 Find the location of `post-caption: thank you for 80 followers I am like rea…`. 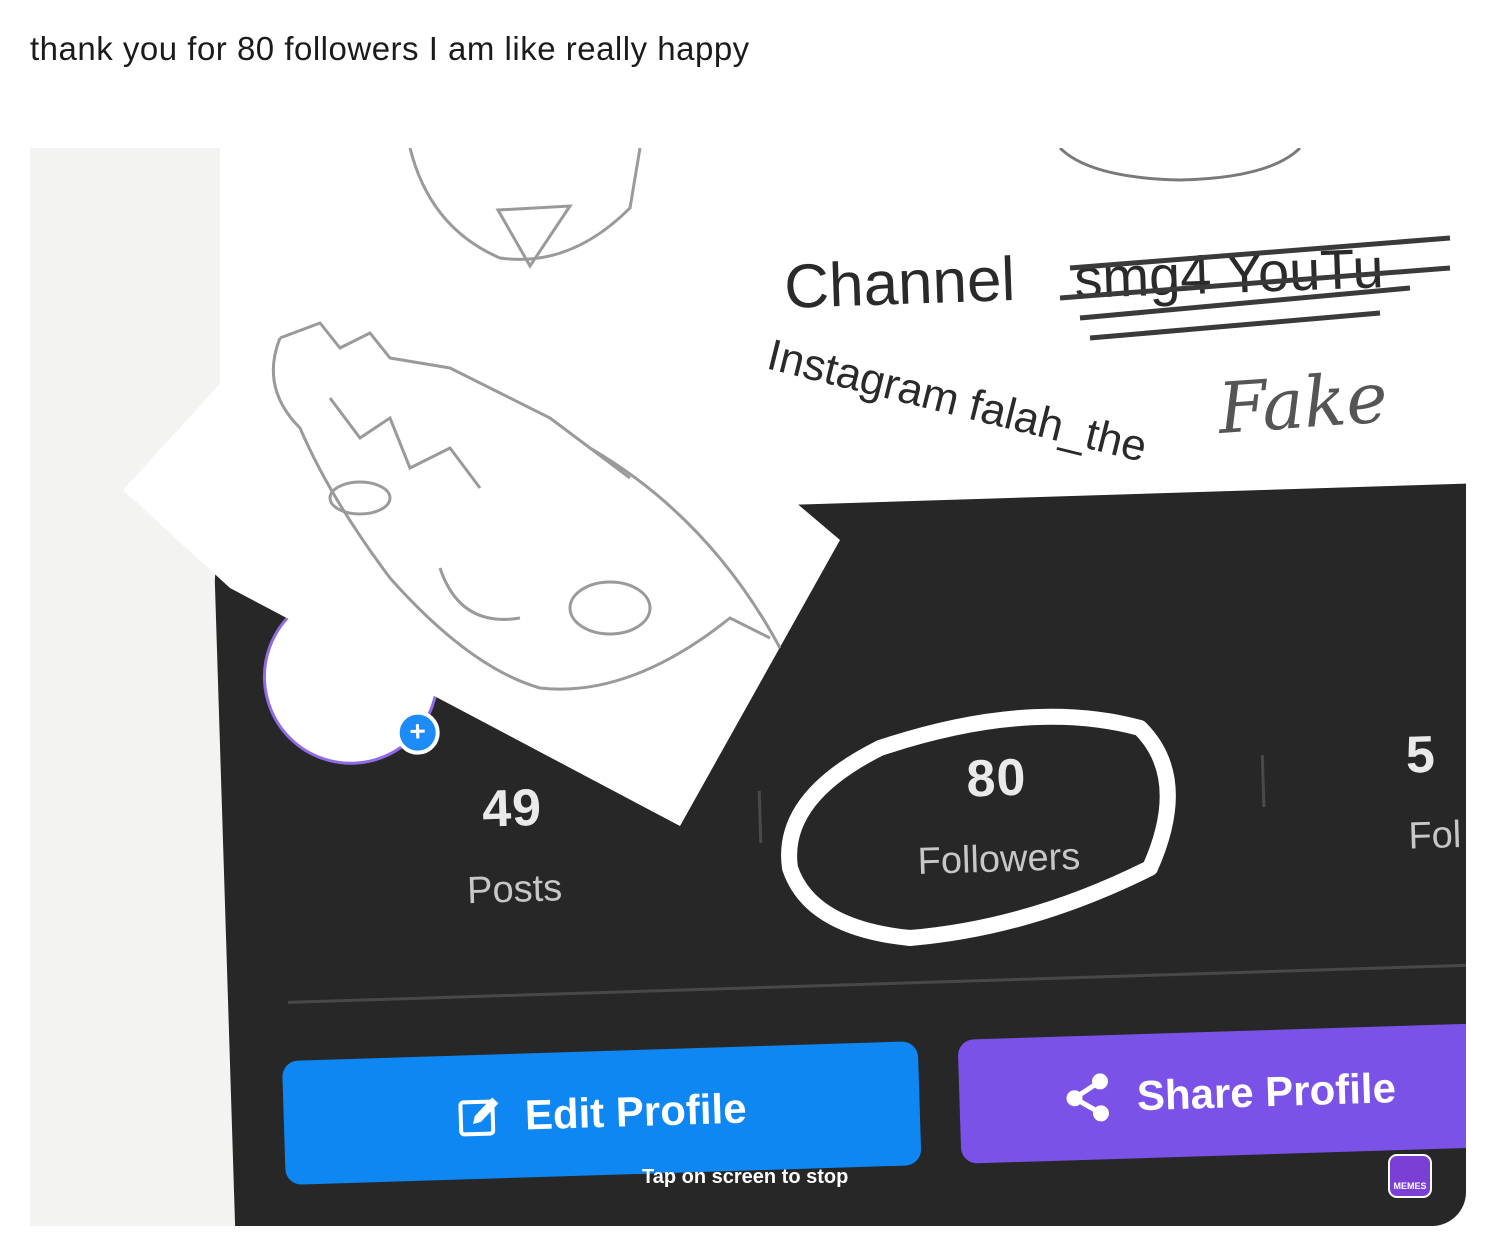

post-caption: thank you for 80 followers I am like rea… is located at coordinates (390, 48).